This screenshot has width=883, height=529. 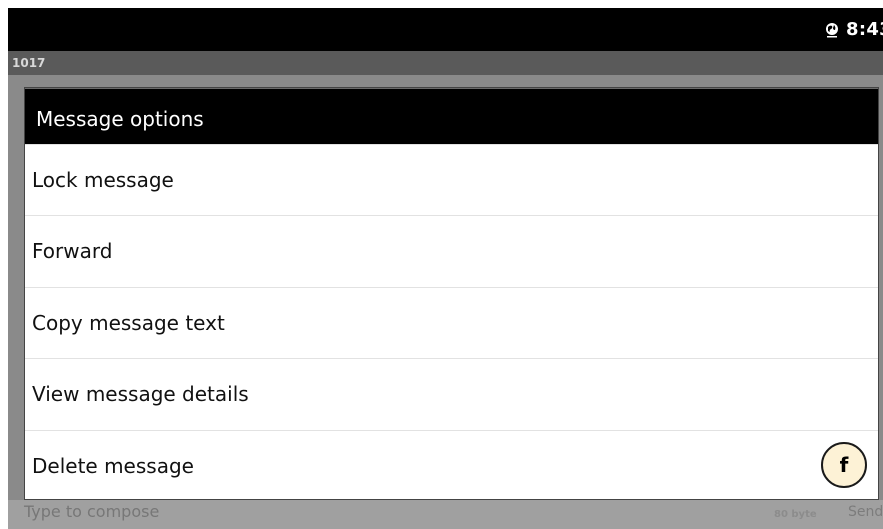 I want to click on annotation-badge: f, so click(x=844, y=465).